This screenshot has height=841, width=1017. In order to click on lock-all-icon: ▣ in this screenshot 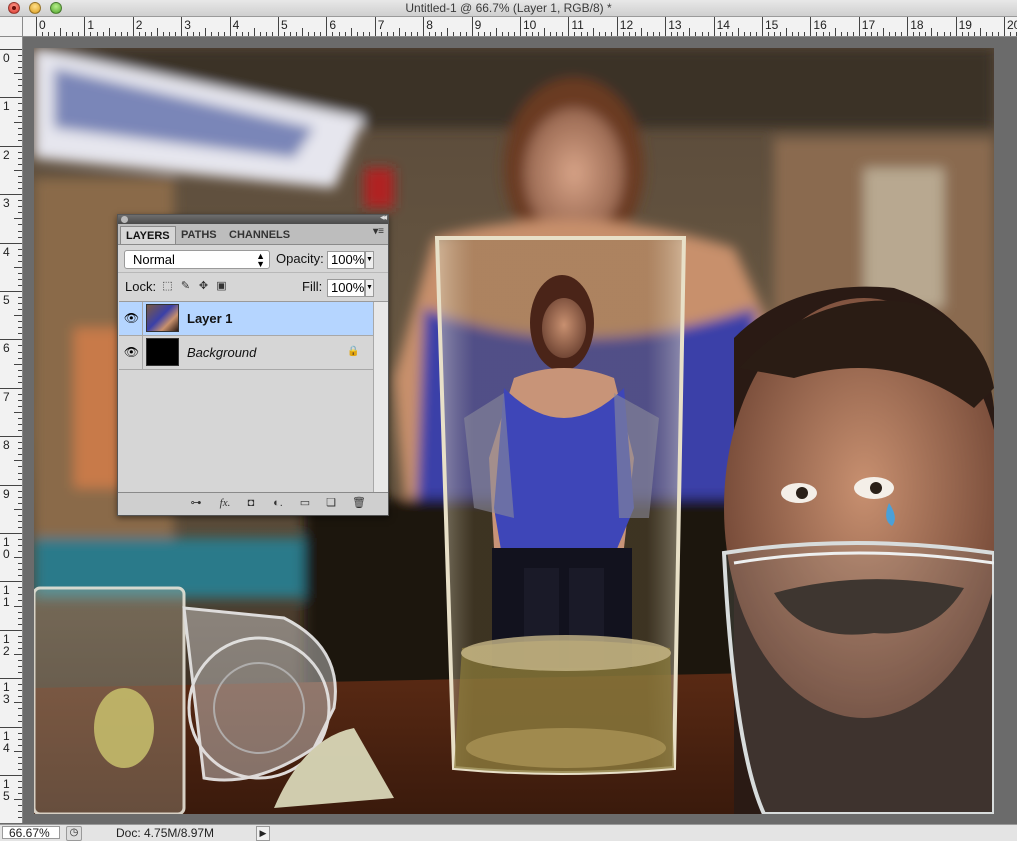, I will do `click(221, 286)`.